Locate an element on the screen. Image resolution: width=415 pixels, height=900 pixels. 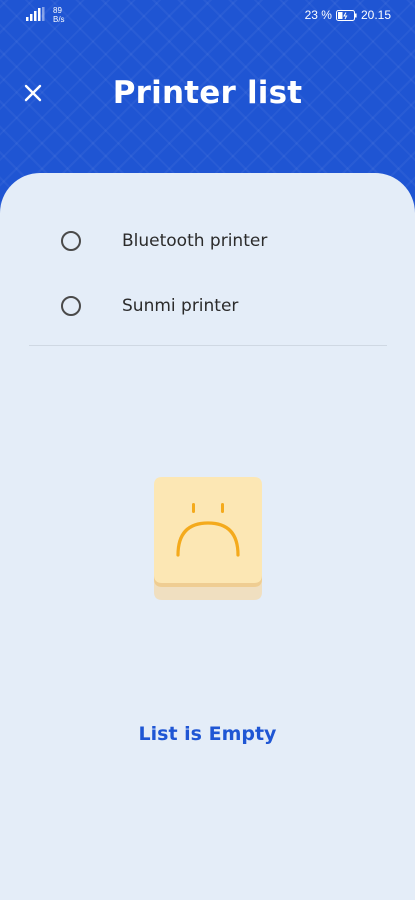
status-time: 20.15 is located at coordinates (375, 15).